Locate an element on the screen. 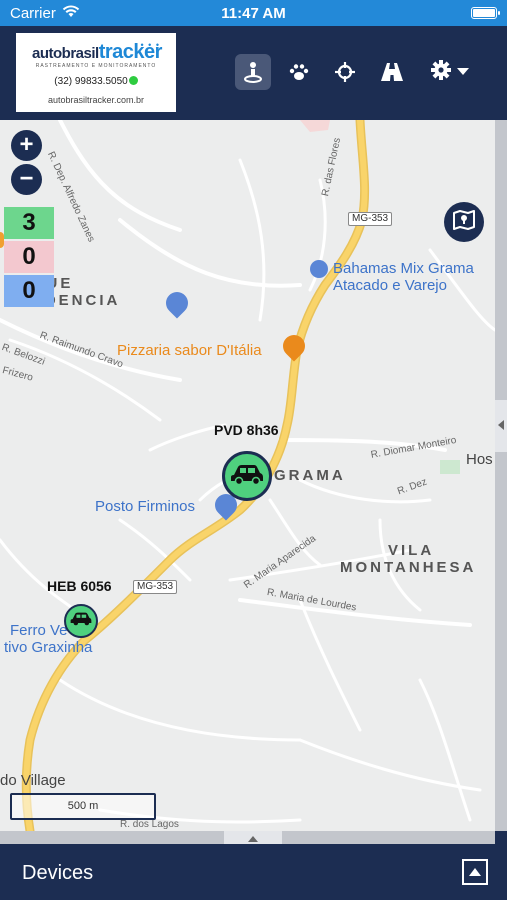 This screenshot has height=900, width=507. highway-shield-mg353-bottom: MG-353 is located at coordinates (155, 587).